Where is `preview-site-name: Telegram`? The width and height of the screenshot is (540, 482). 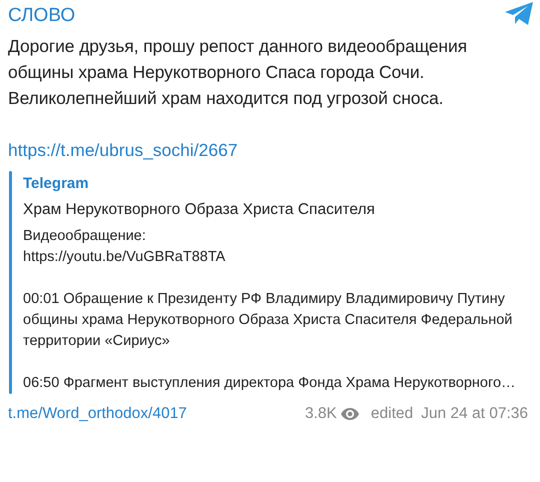
preview-site-name: Telegram is located at coordinates (56, 184).